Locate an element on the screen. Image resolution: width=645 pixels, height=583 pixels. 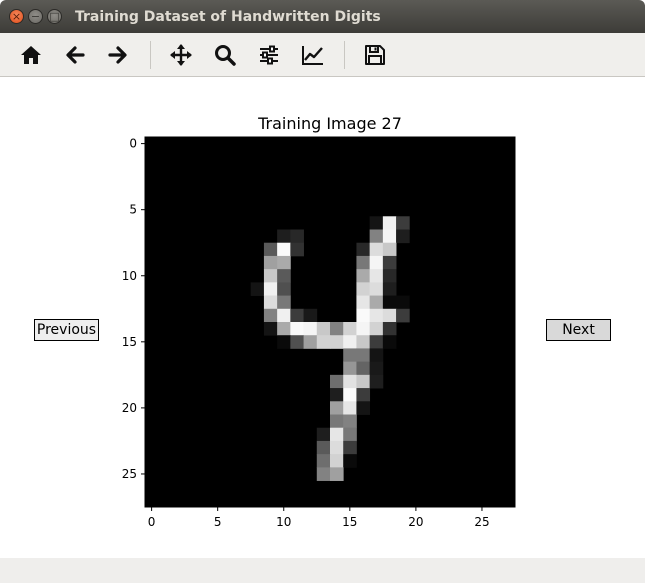
arrow-right-icon is located at coordinates (117, 55).